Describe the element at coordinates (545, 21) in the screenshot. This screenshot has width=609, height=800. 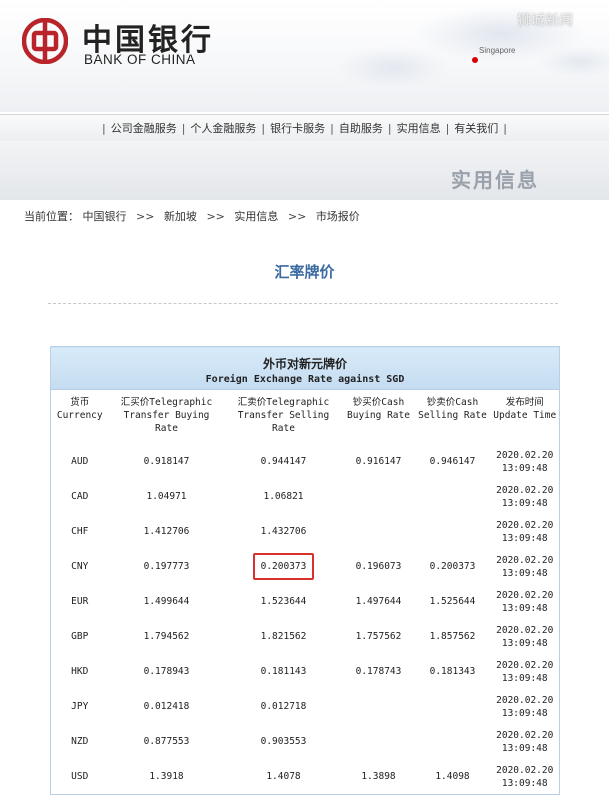
I see `watermark: 狮城新闻` at that location.